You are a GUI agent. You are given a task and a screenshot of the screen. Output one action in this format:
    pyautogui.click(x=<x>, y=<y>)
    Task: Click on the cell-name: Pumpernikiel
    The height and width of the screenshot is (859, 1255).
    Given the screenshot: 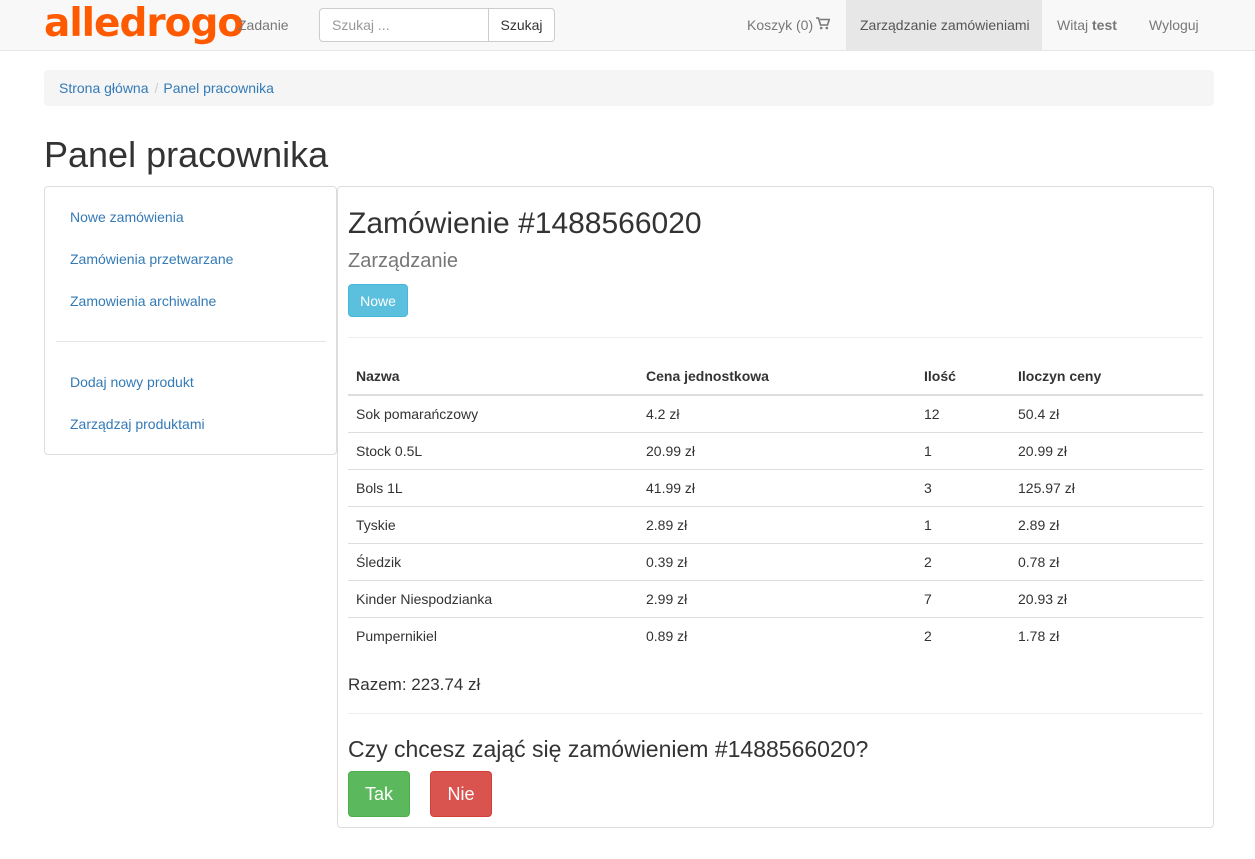 What is the action you would take?
    pyautogui.click(x=493, y=635)
    